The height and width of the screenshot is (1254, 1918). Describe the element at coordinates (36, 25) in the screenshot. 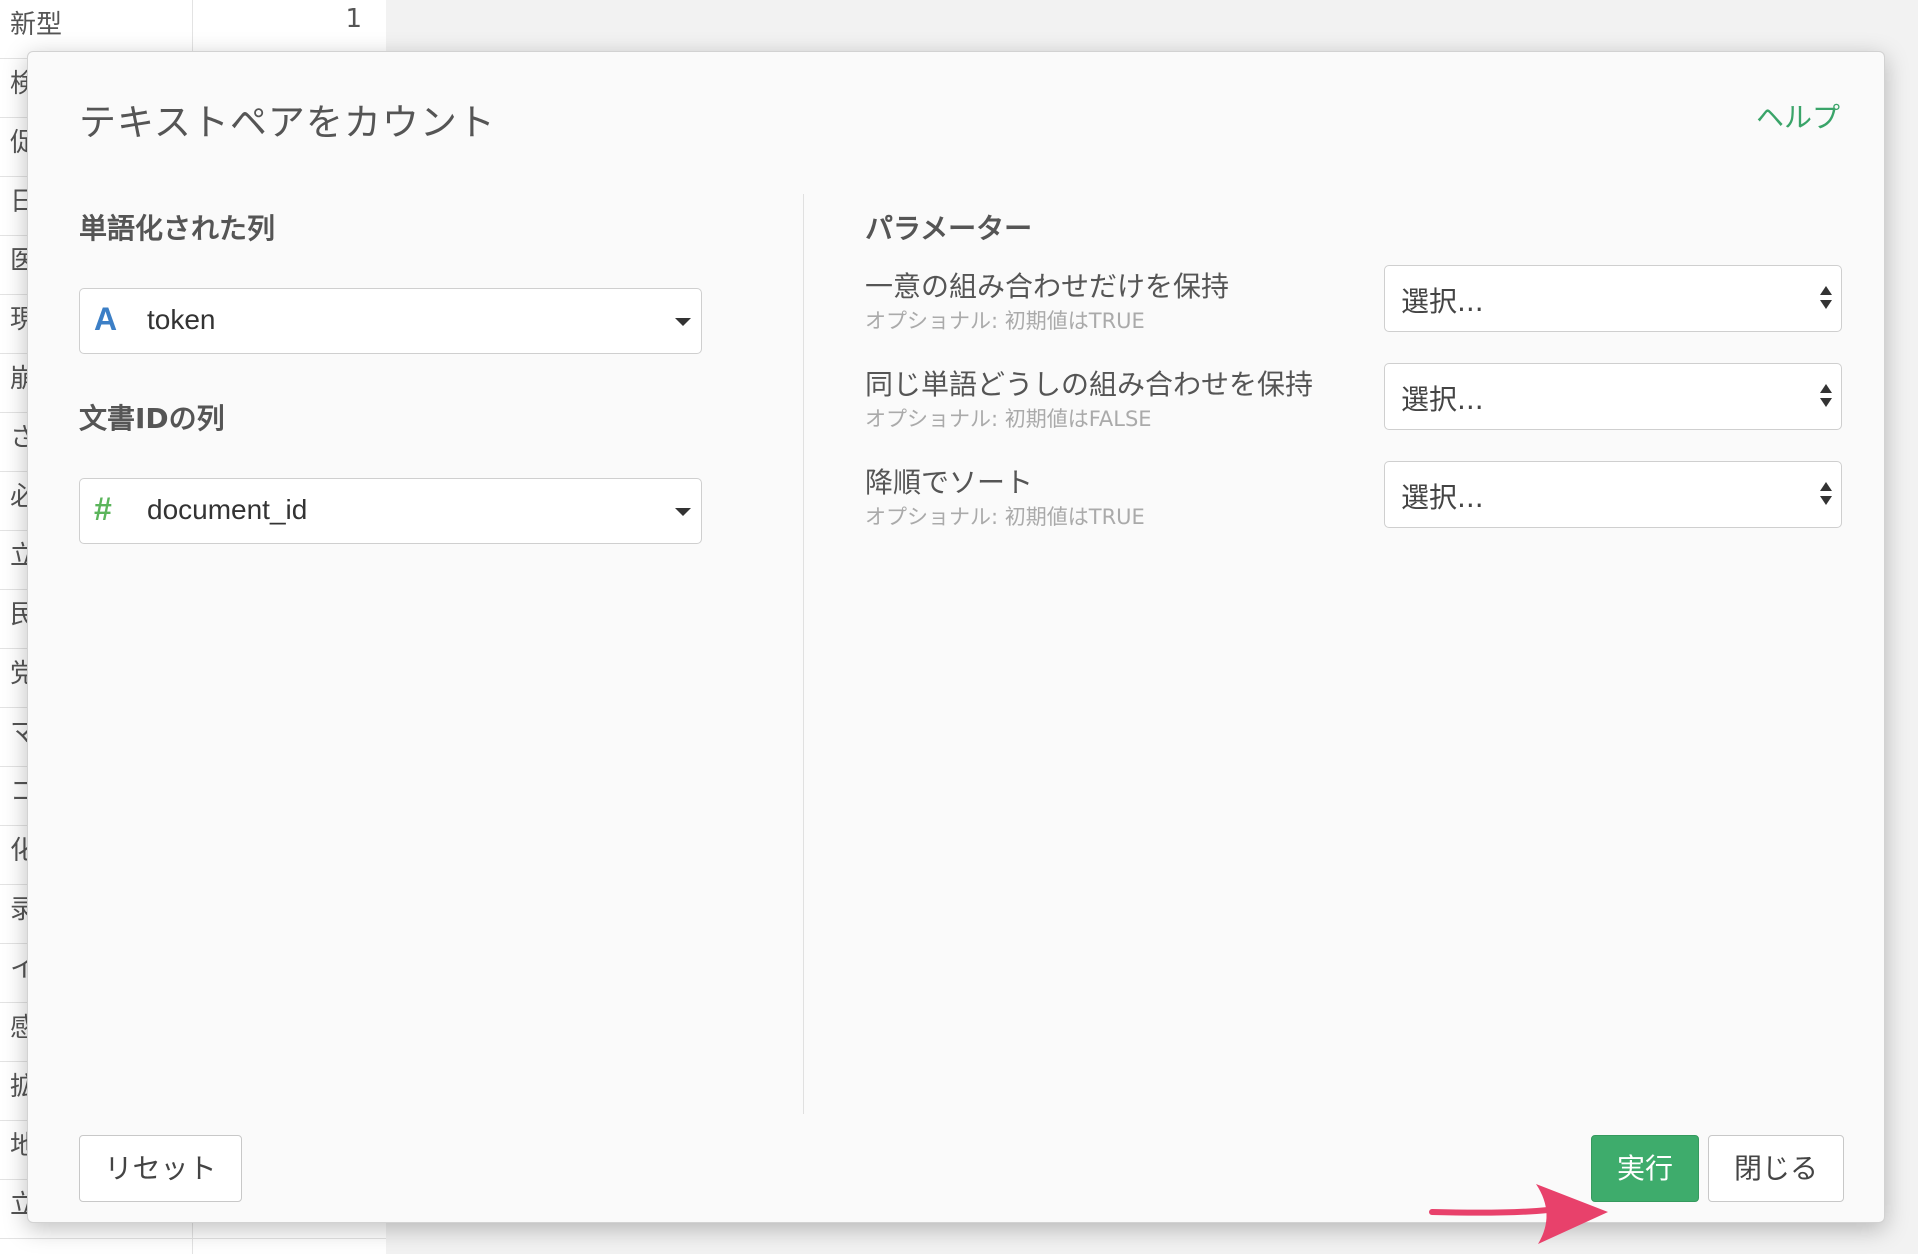

I see `table-cell-label: 新型` at that location.